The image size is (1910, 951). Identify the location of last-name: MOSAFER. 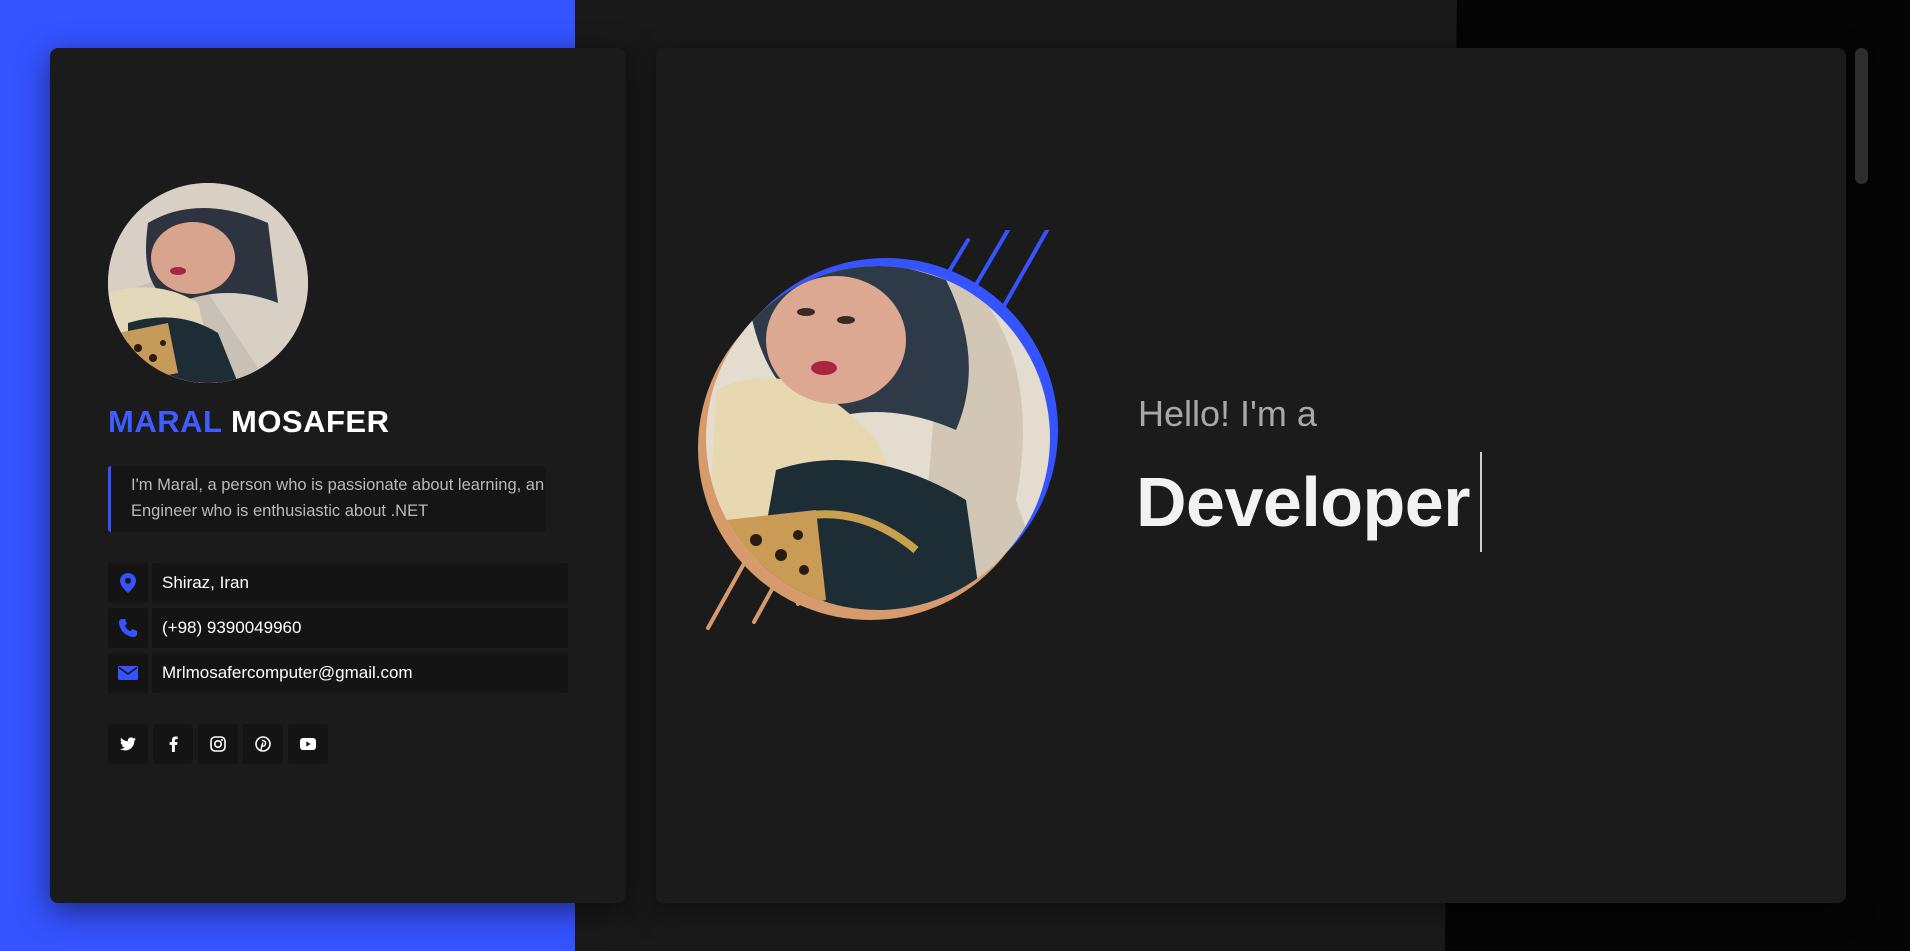
(310, 421).